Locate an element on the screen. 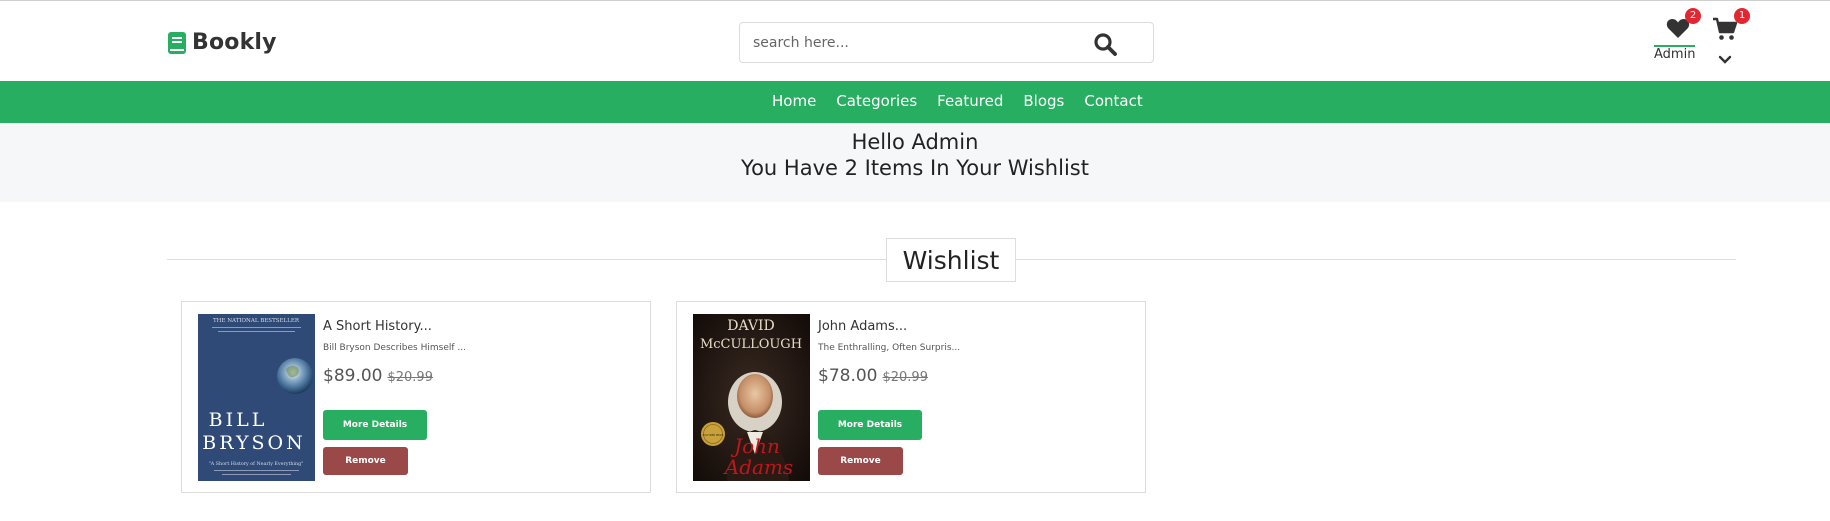 The width and height of the screenshot is (1830, 521). search-form is located at coordinates (946, 42).